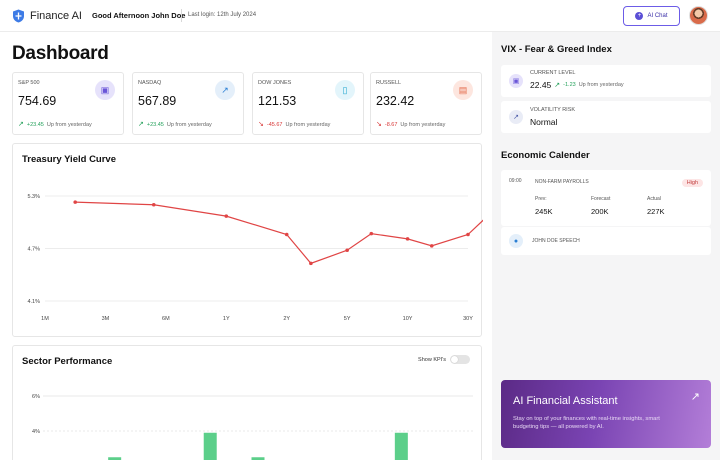  I want to click on index-value: 754.69, so click(37, 101).